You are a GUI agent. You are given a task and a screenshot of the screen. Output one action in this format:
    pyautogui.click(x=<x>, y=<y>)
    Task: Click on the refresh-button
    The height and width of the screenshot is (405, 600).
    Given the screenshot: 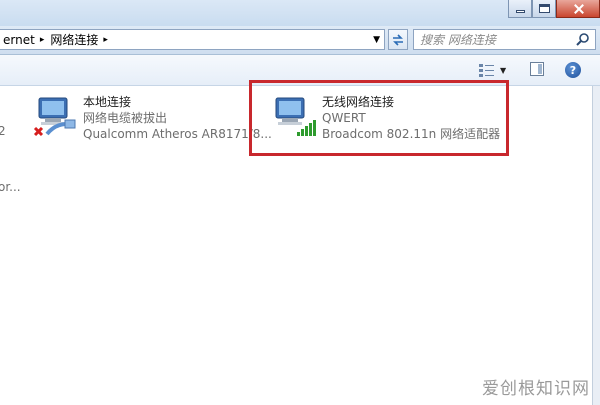 What is the action you would take?
    pyautogui.click(x=398, y=39)
    